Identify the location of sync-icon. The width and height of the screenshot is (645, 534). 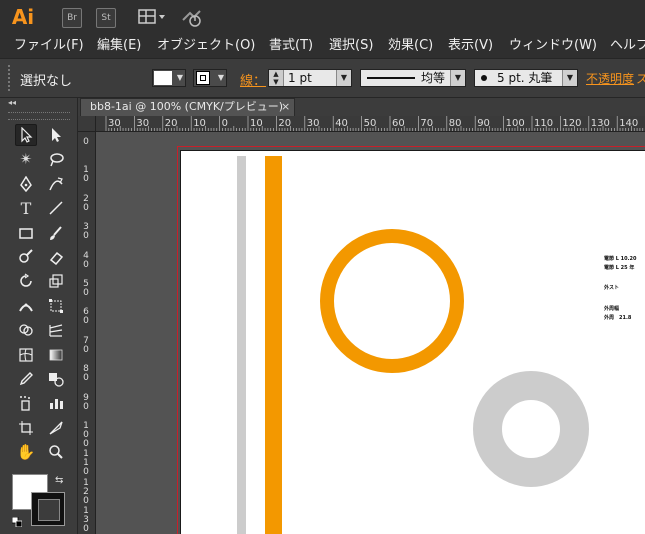
(191, 18).